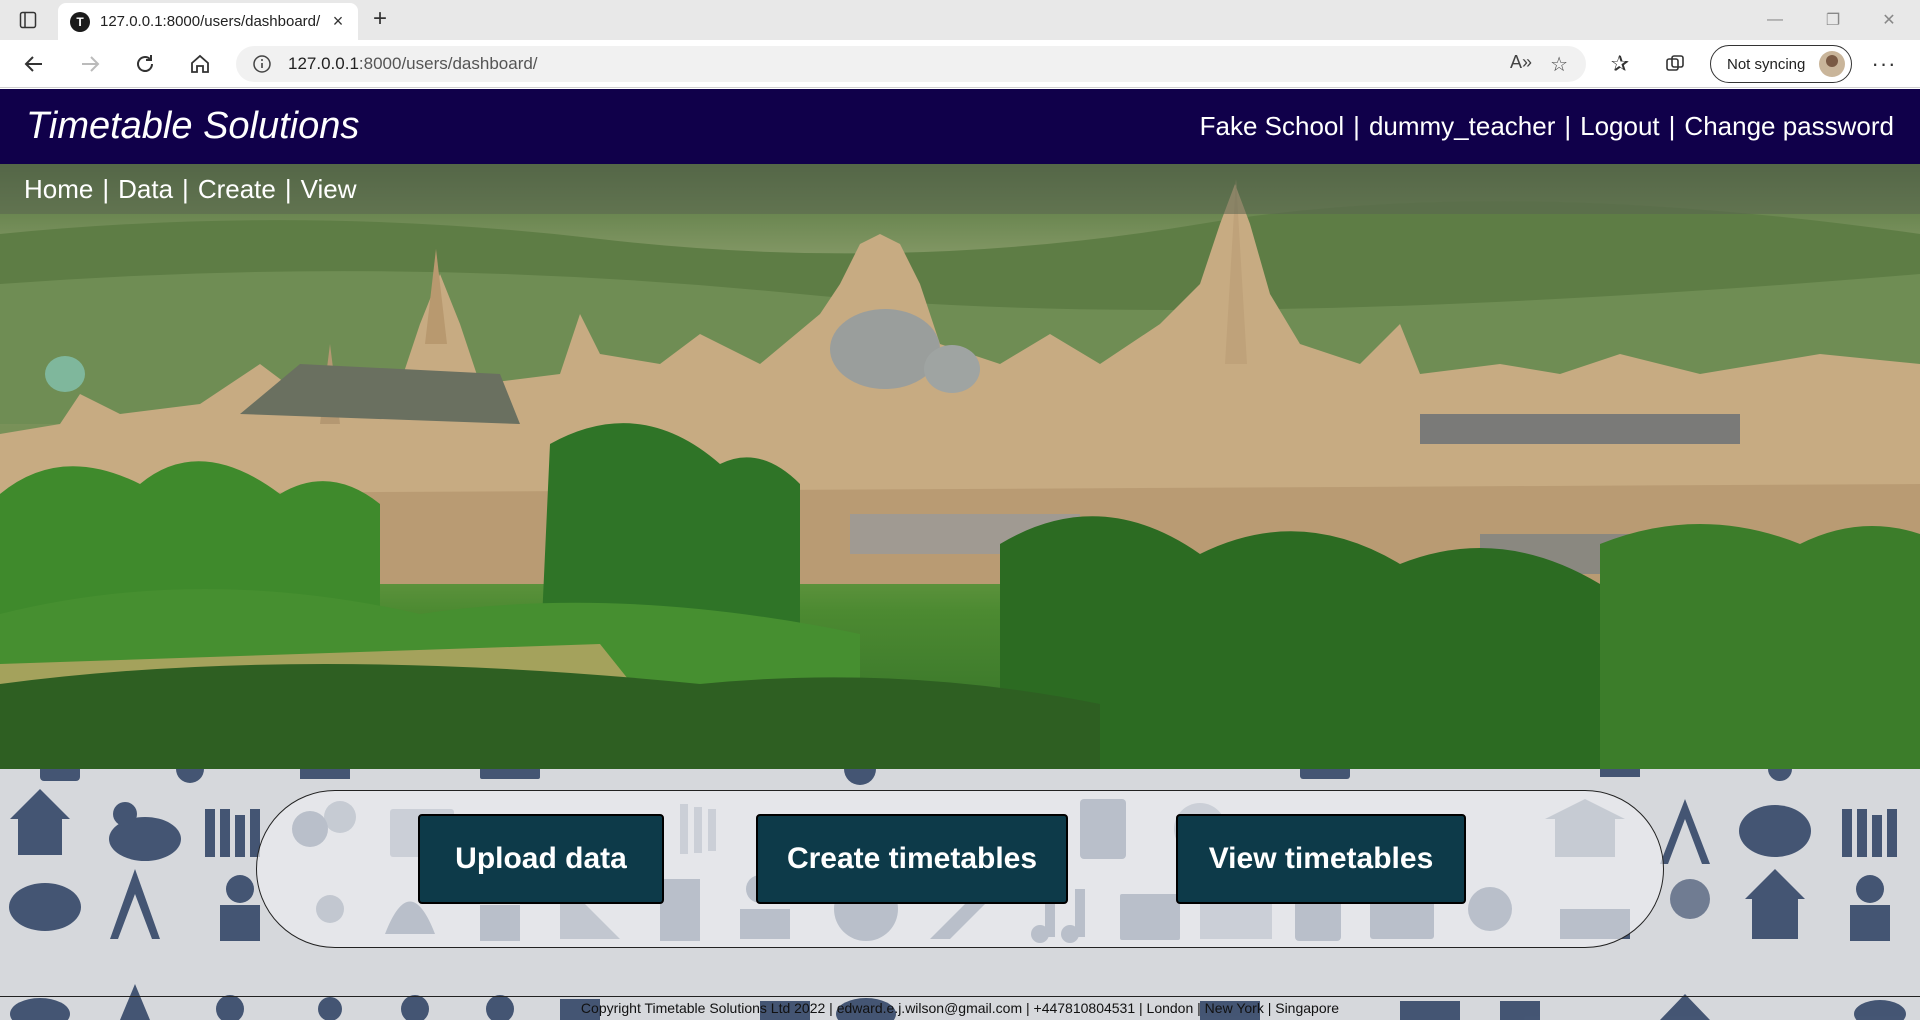 This screenshot has height=1020, width=1920. I want to click on read-aloud-icon: A», so click(1521, 64).